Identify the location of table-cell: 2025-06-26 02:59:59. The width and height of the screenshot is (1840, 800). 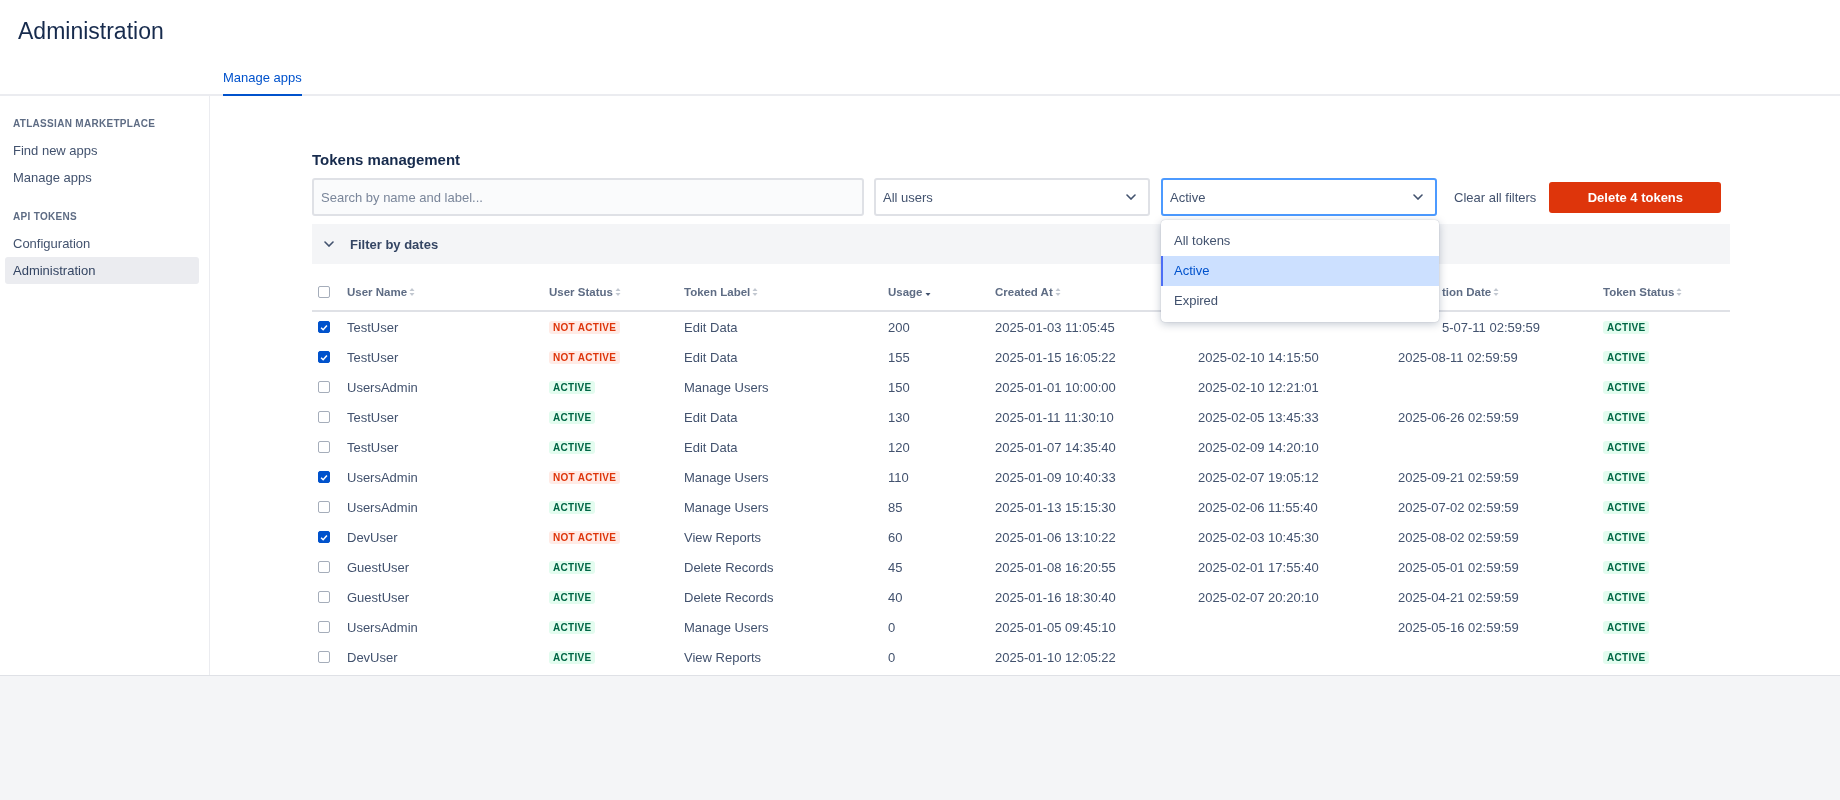
(1458, 417).